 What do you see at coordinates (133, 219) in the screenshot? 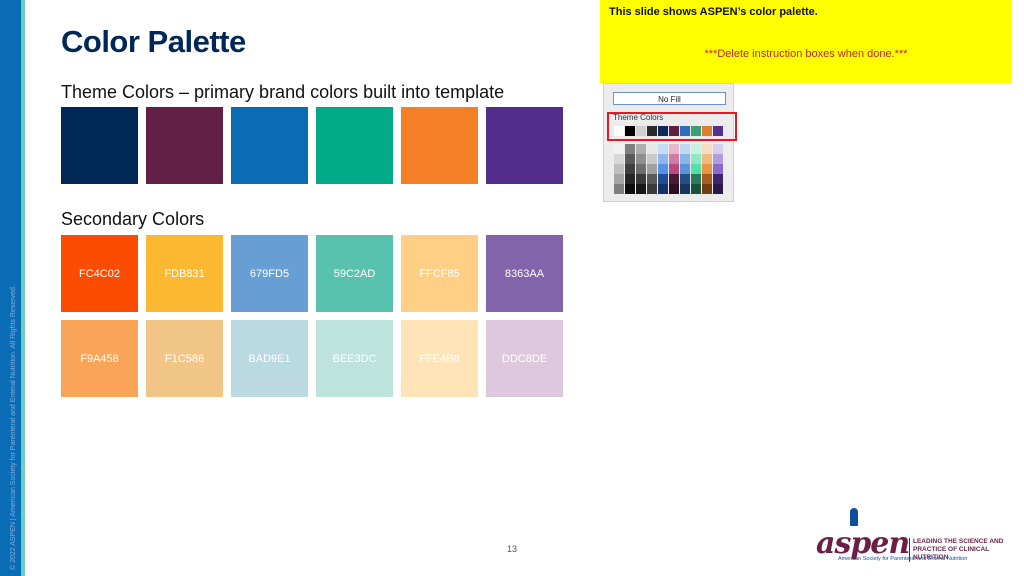
I see `secondary-colors-heading: Secondary Colors` at bounding box center [133, 219].